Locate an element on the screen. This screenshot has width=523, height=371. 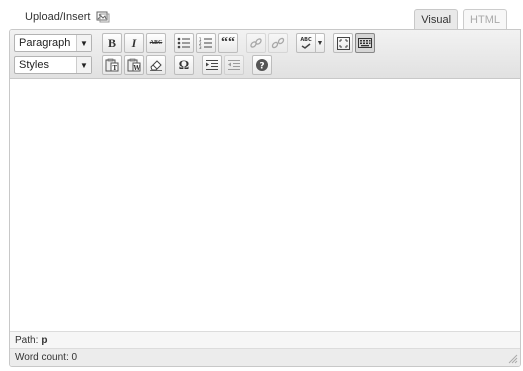
bold-button: B is located at coordinates (112, 43).